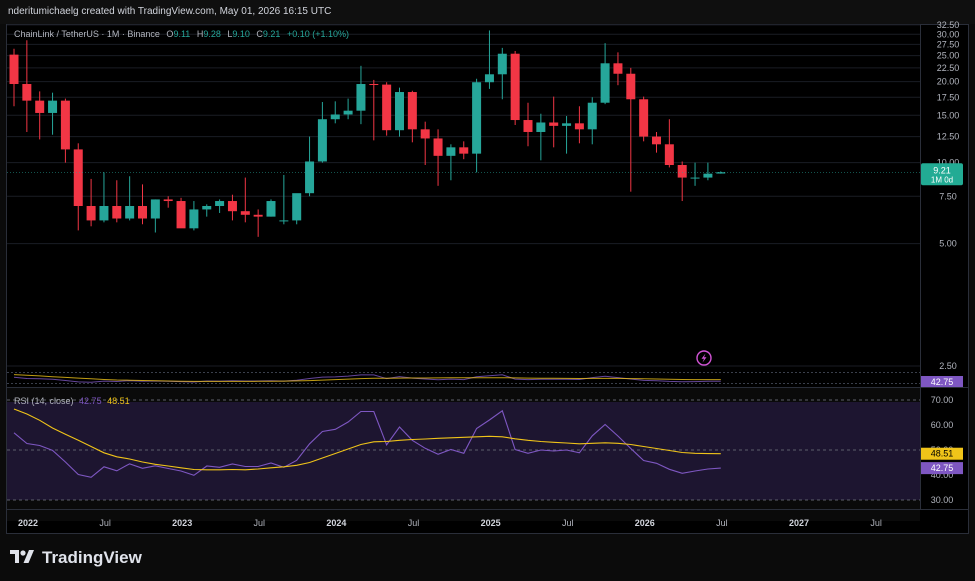  What do you see at coordinates (28, 523) in the screenshot?
I see `time-axis-label: 2022` at bounding box center [28, 523].